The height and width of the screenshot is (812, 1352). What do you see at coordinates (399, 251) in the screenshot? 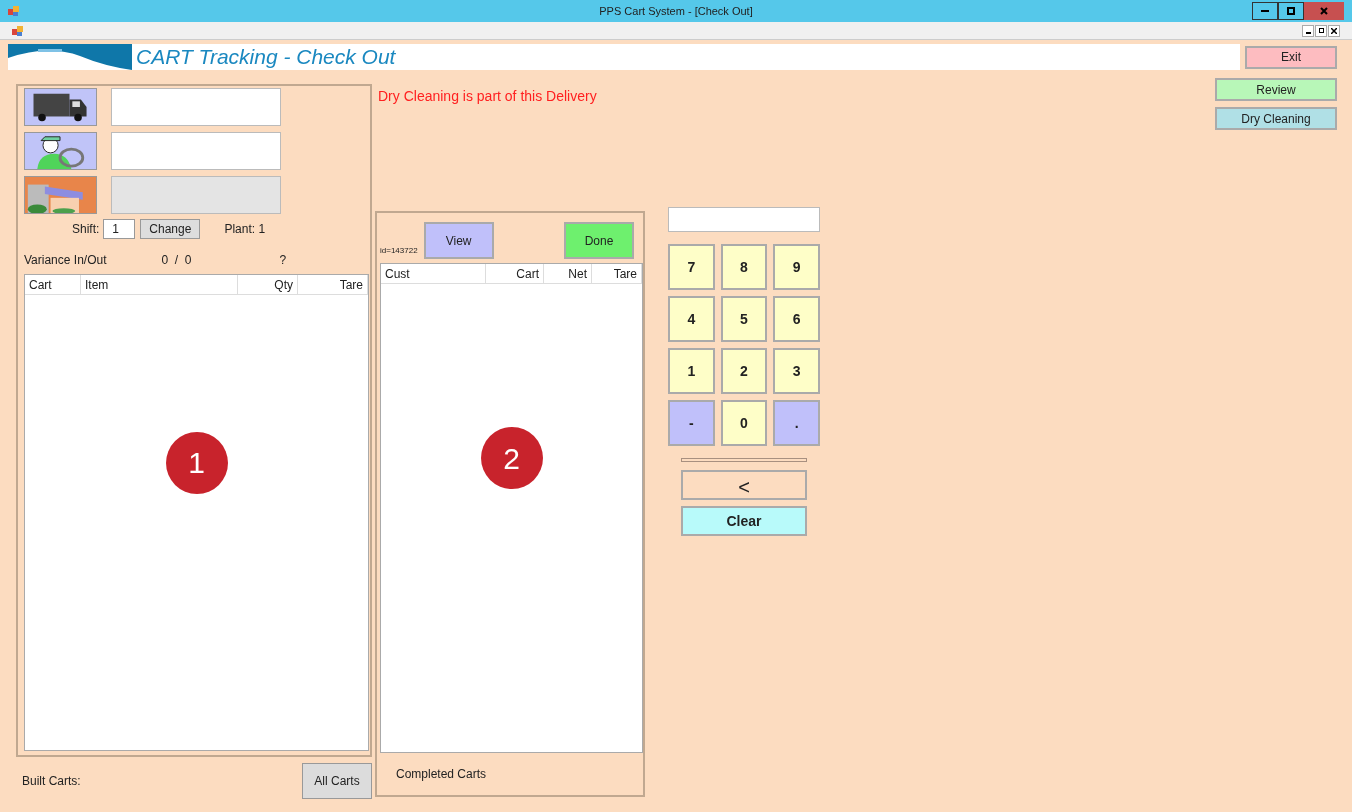
I see `record-id: id=143722` at bounding box center [399, 251].